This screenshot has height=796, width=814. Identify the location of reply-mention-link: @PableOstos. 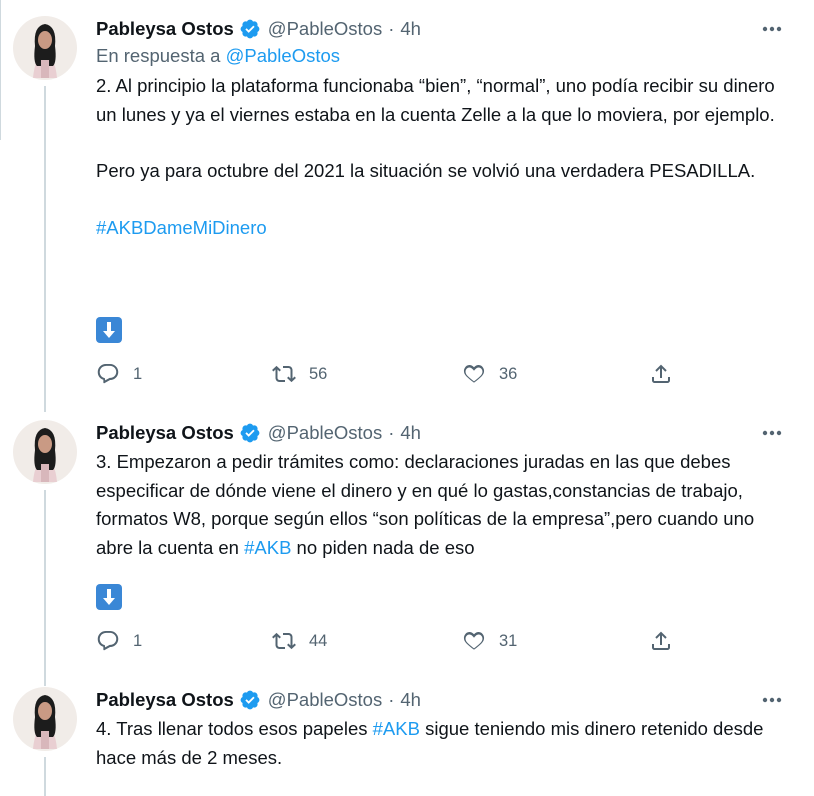
(283, 55).